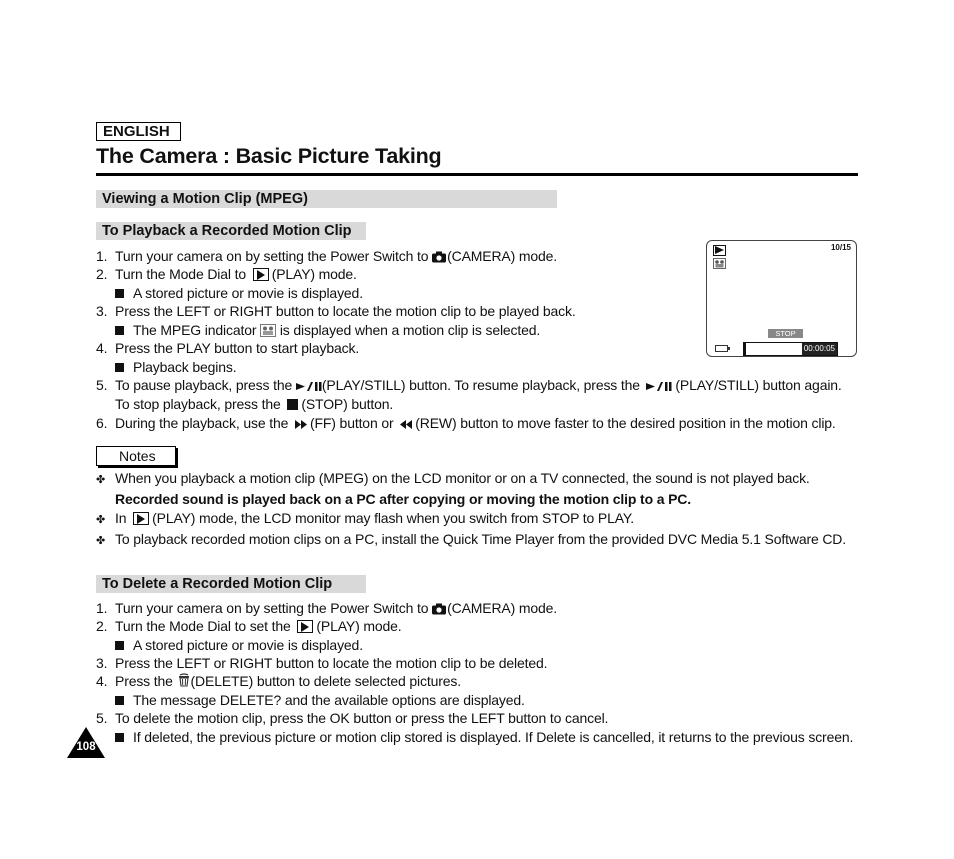  I want to click on lcd-progress-bar: 00:00:05, so click(790, 349).